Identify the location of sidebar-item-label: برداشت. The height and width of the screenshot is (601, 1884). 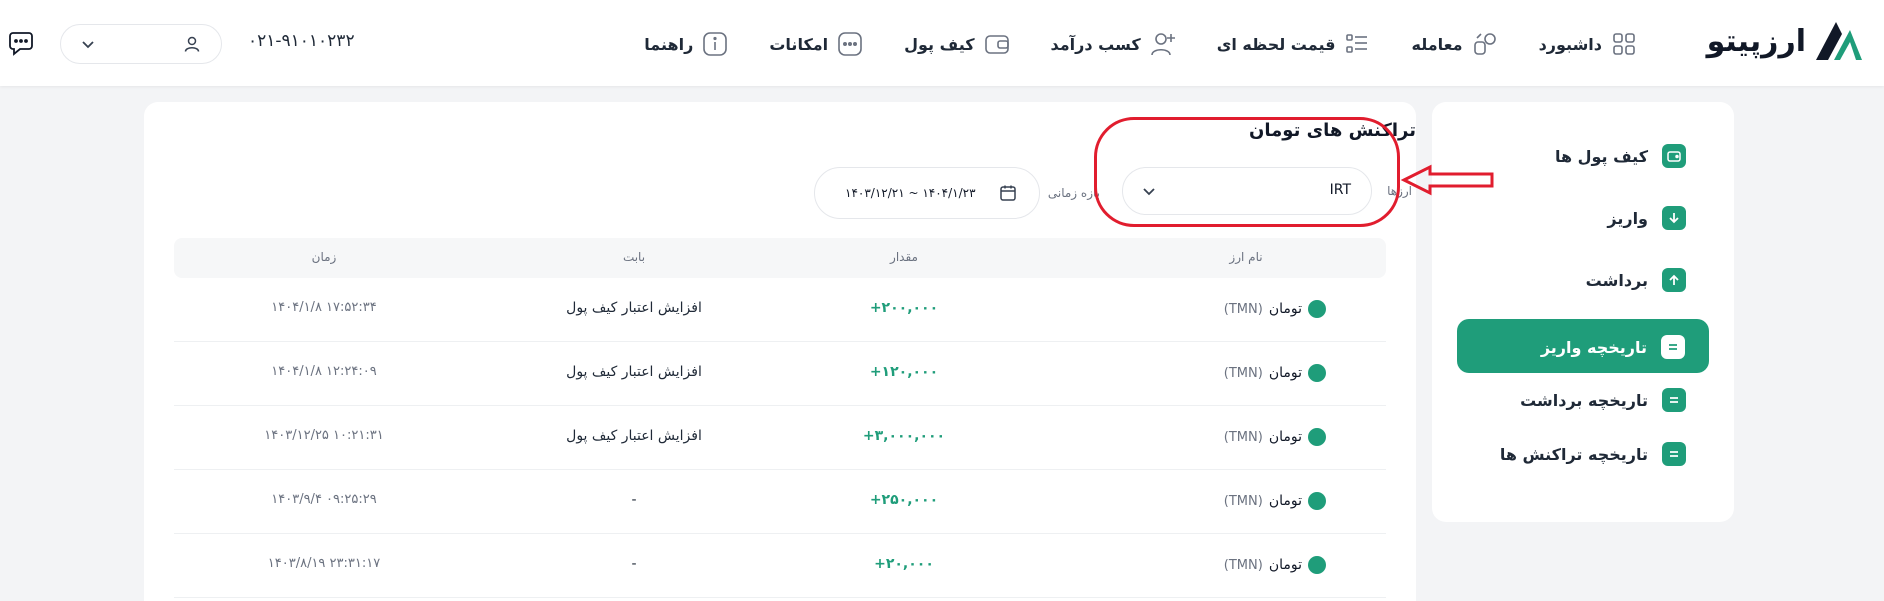
(1616, 280).